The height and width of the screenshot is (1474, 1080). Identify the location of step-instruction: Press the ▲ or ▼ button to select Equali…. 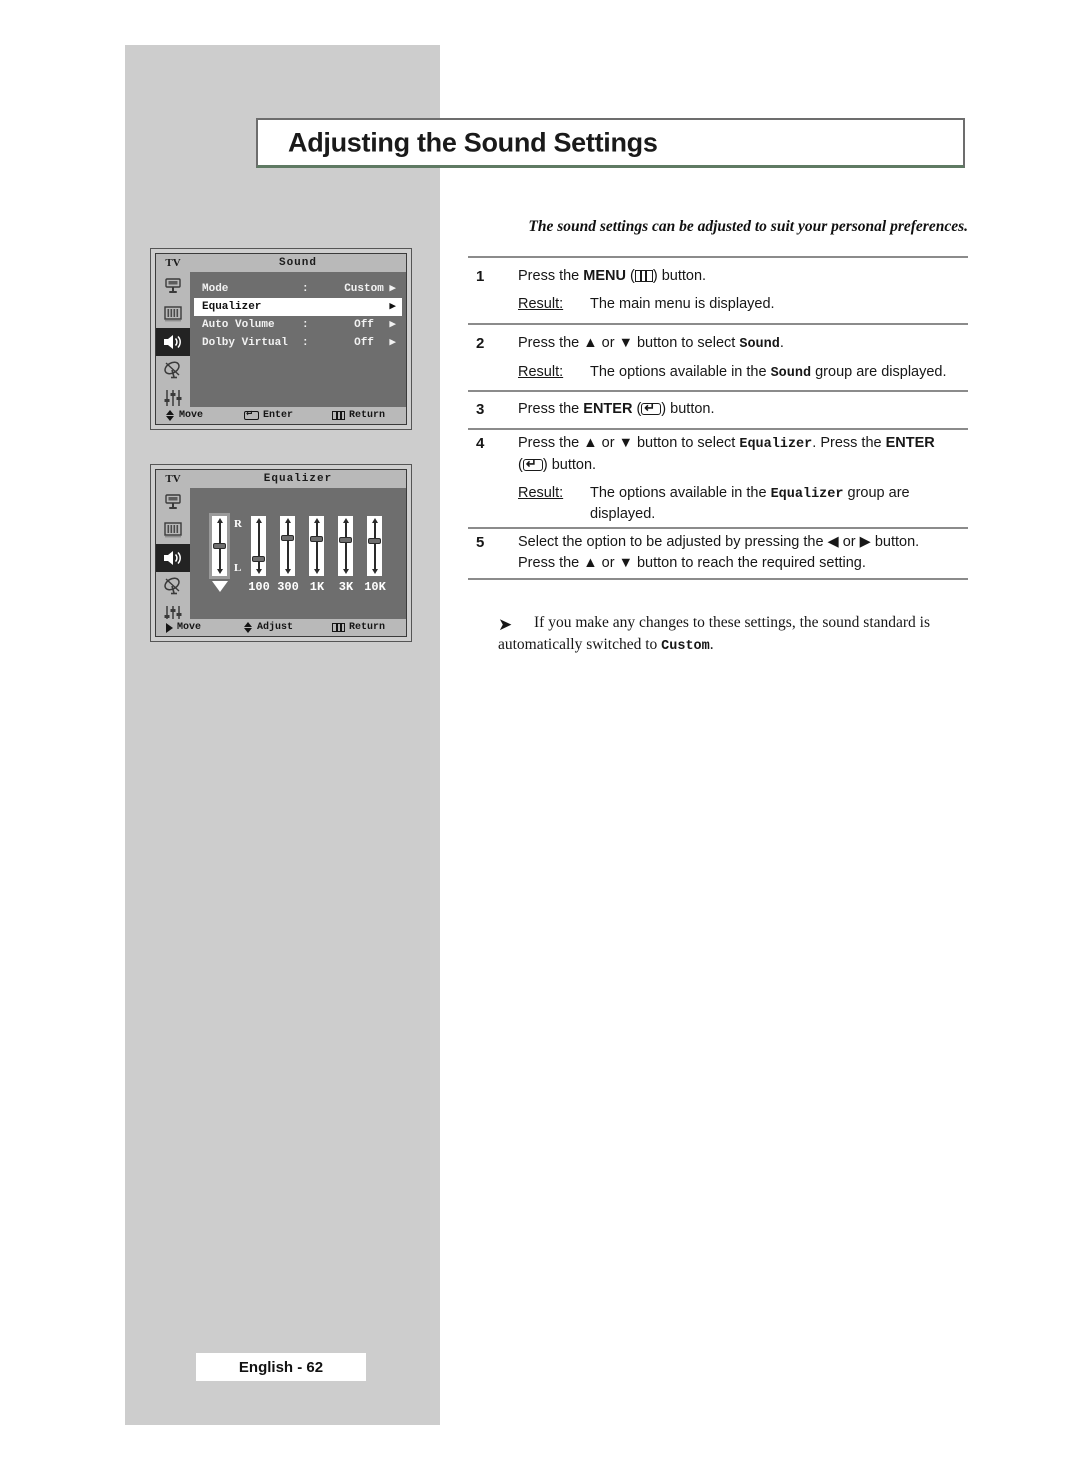
(743, 454).